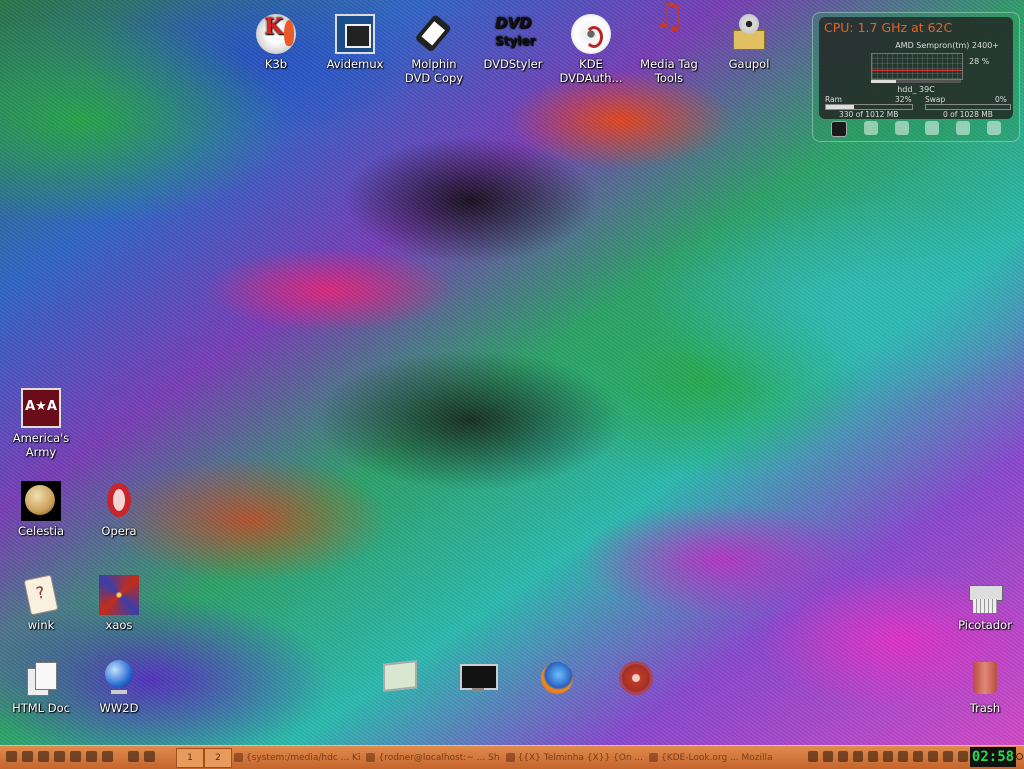 The height and width of the screenshot is (769, 1024). What do you see at coordinates (591, 34) in the screenshot?
I see `kde-dvdauthor-icon` at bounding box center [591, 34].